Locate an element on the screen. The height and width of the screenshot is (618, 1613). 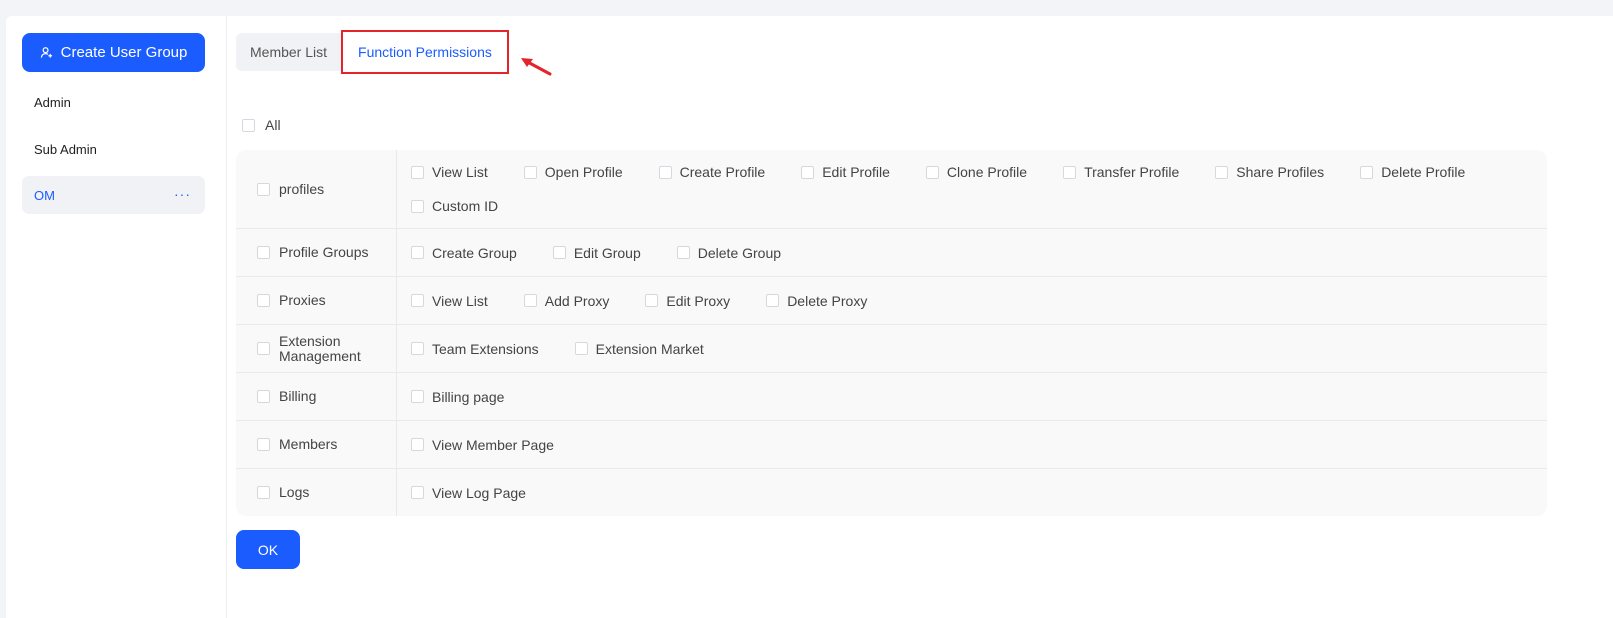
permission-category: profiles is located at coordinates (316, 189).